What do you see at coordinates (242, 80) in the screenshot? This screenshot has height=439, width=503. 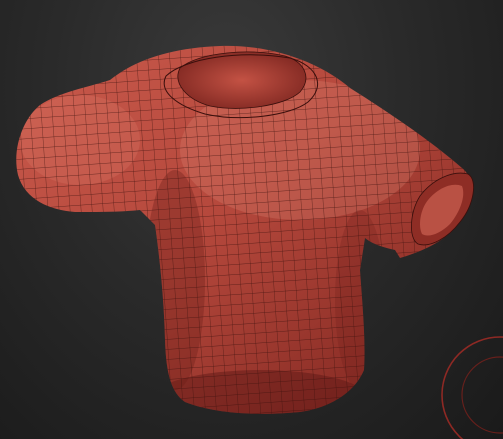 I see `neck-opening` at bounding box center [242, 80].